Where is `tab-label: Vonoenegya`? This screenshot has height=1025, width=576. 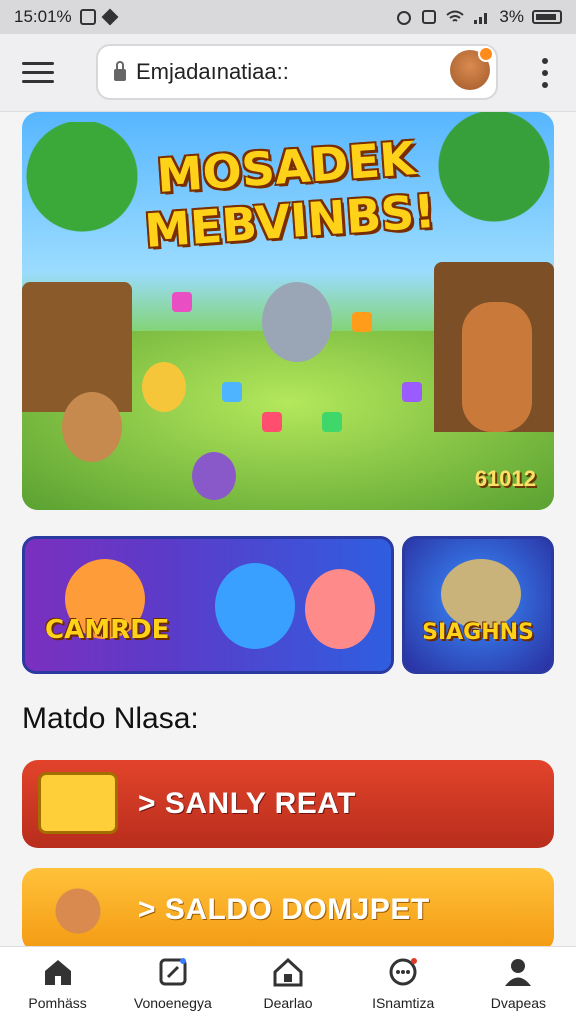
tab-label: Vonoenegya is located at coordinates (172, 1003).